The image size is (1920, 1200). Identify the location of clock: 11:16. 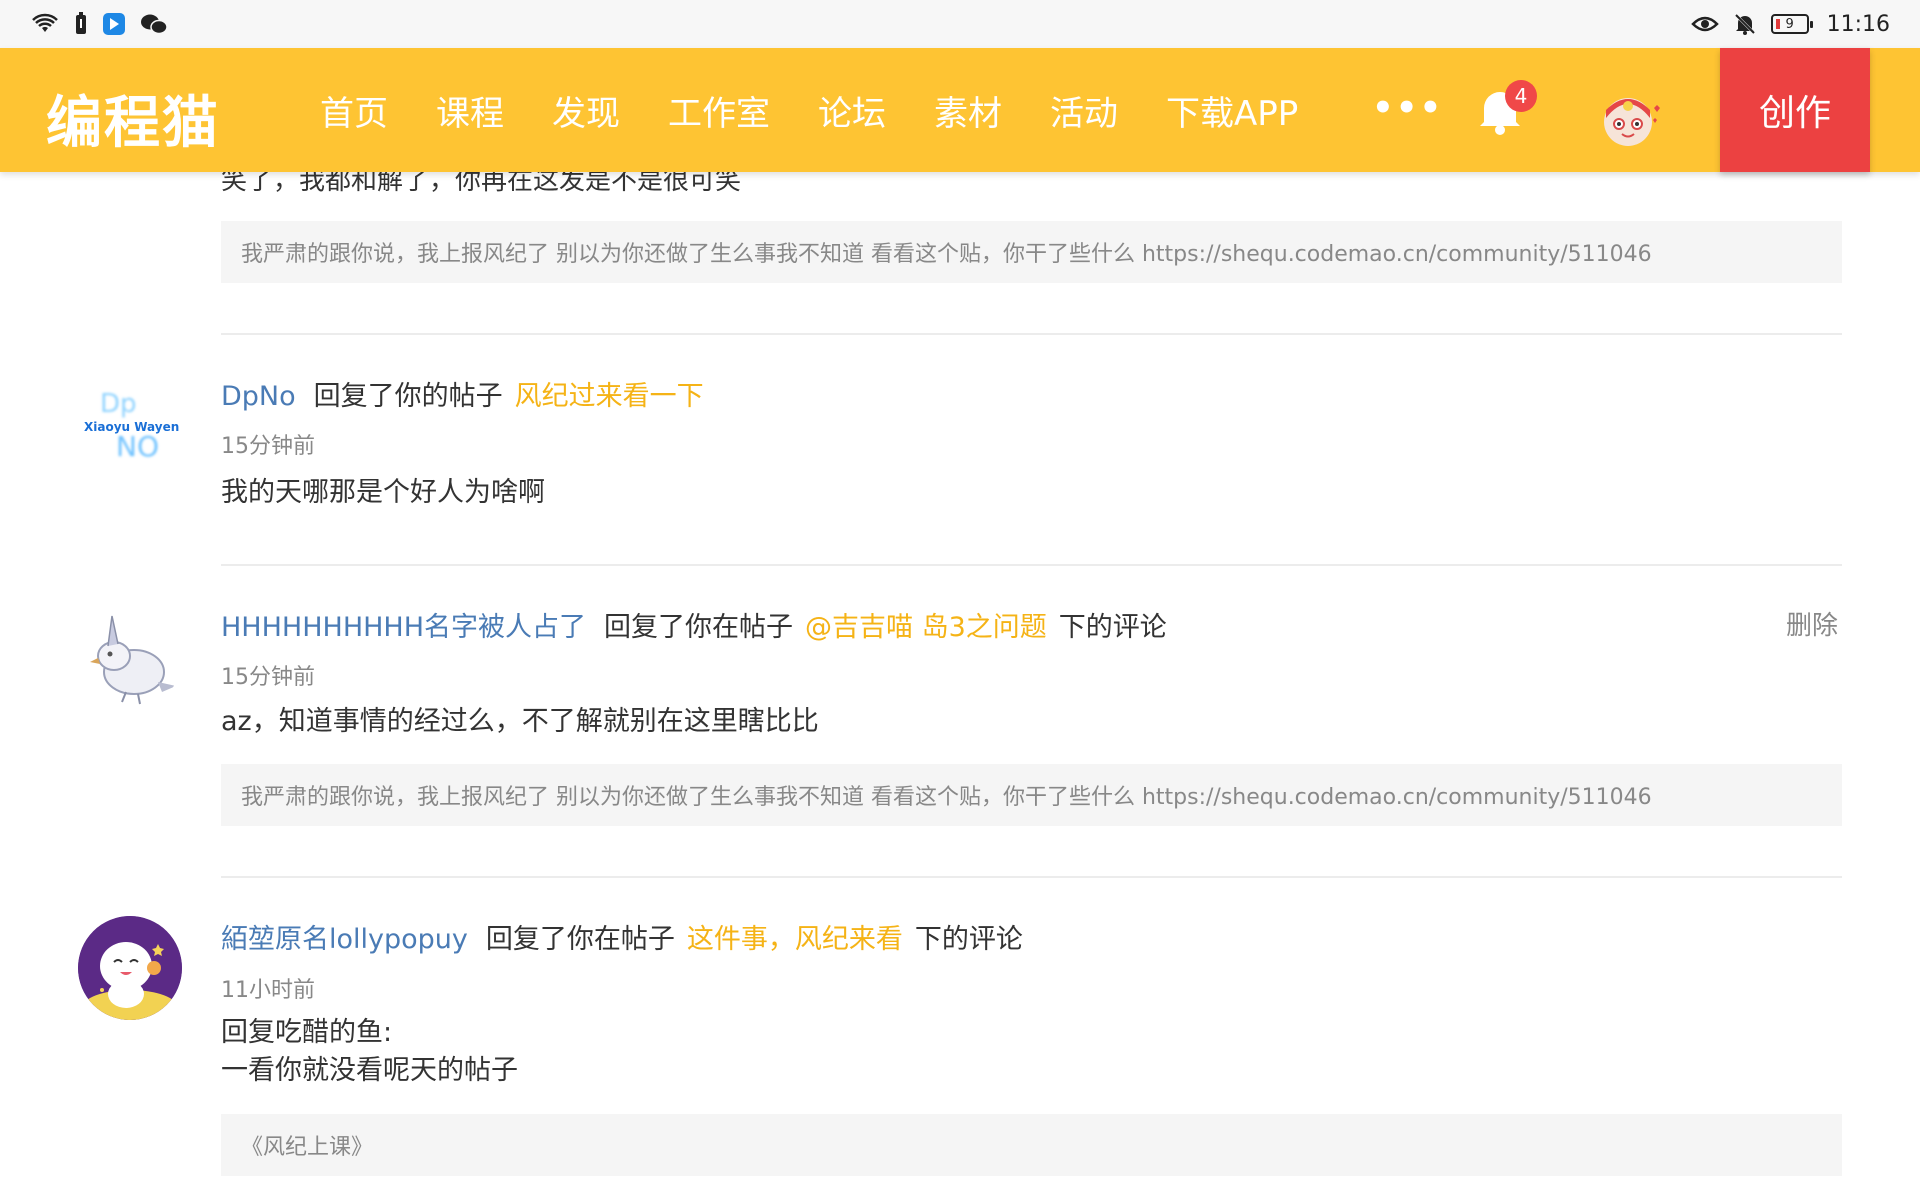
(1858, 24).